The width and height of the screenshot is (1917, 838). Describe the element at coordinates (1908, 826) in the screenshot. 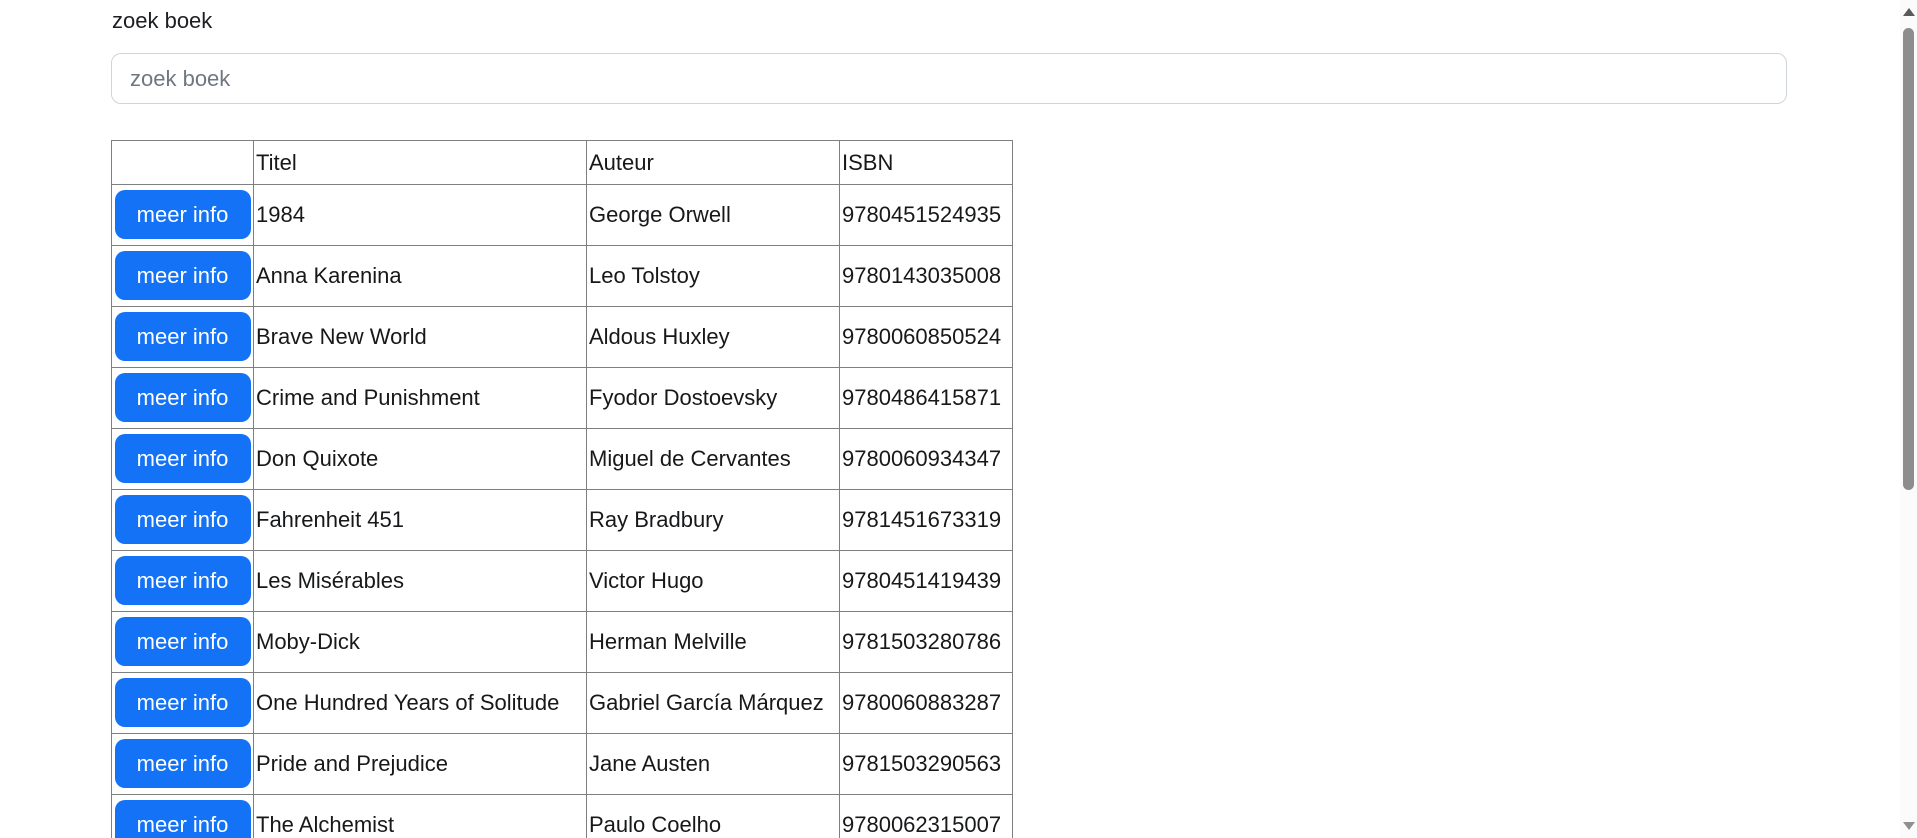

I see `scroll-down-icon` at that location.